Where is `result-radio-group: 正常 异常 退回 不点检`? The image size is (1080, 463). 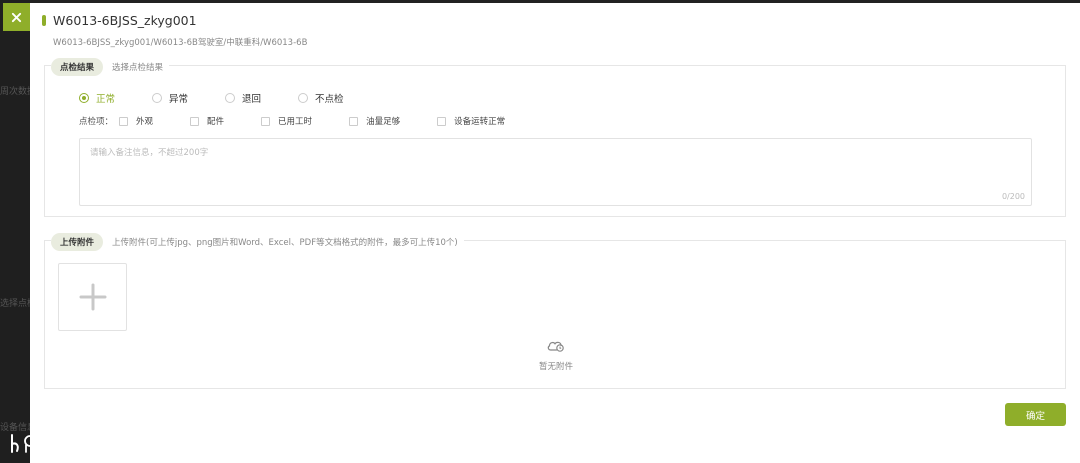
result-radio-group: 正常 异常 退回 不点检 is located at coordinates (230, 98).